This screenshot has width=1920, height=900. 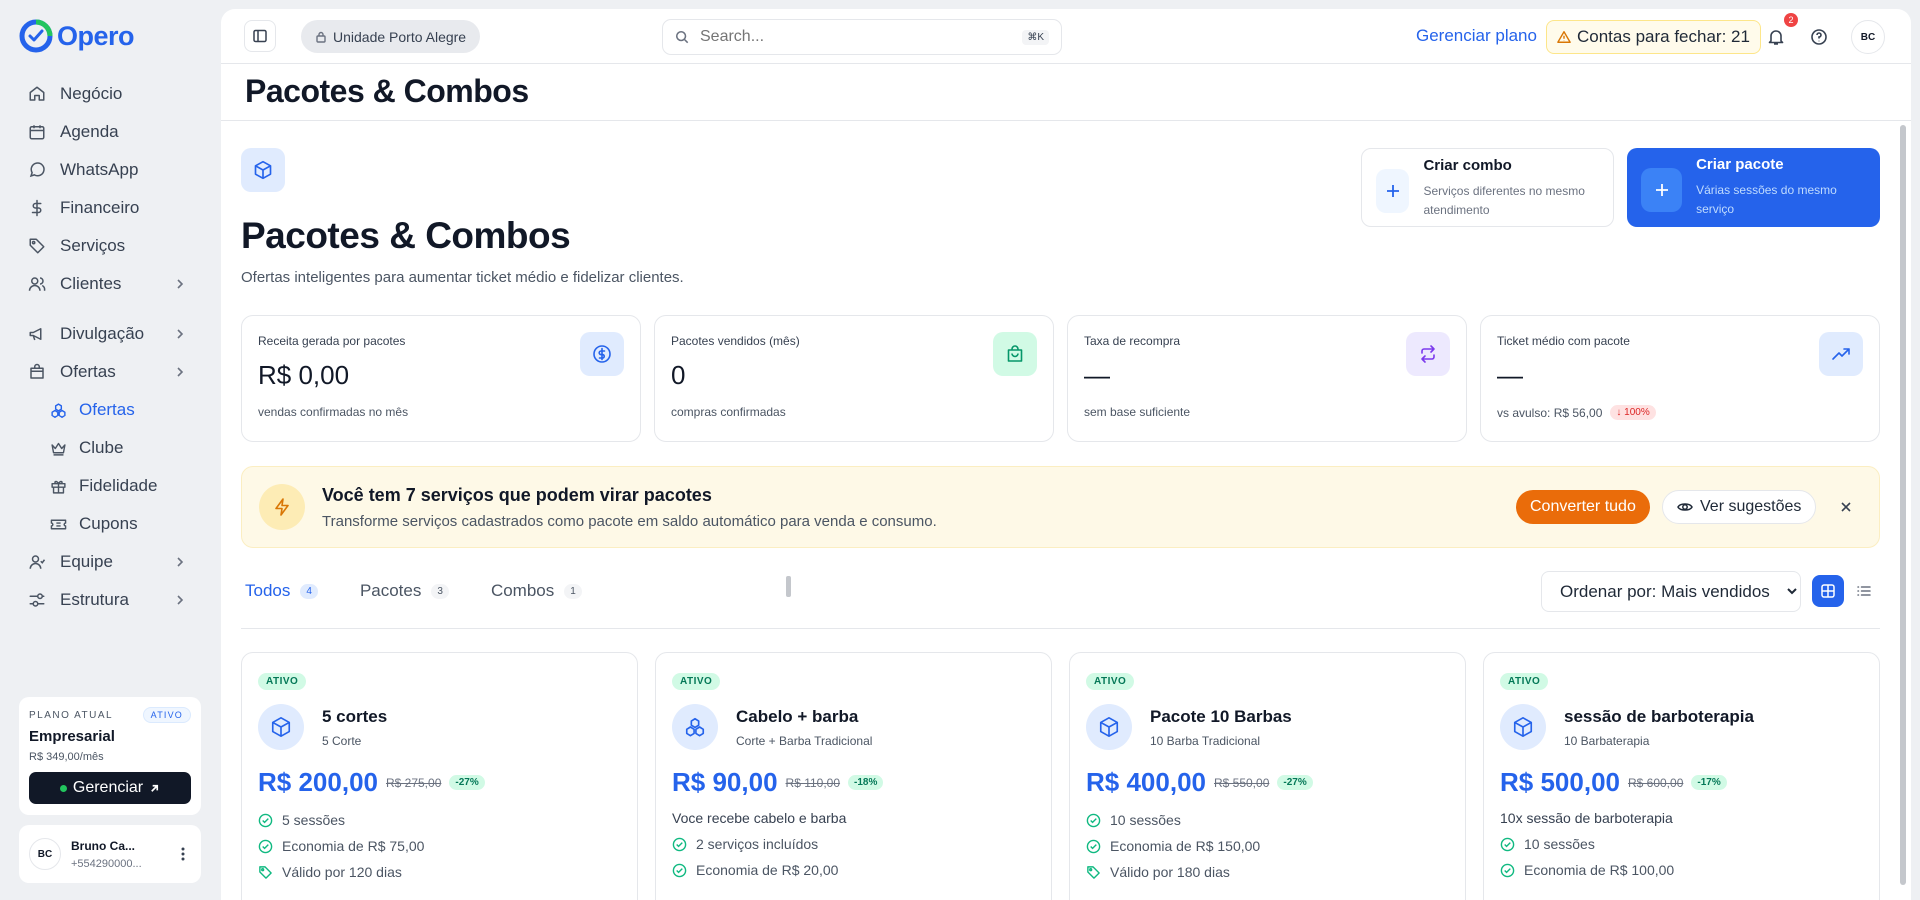 I want to click on manage-plan-link: Gerenciar plano, so click(x=1476, y=36).